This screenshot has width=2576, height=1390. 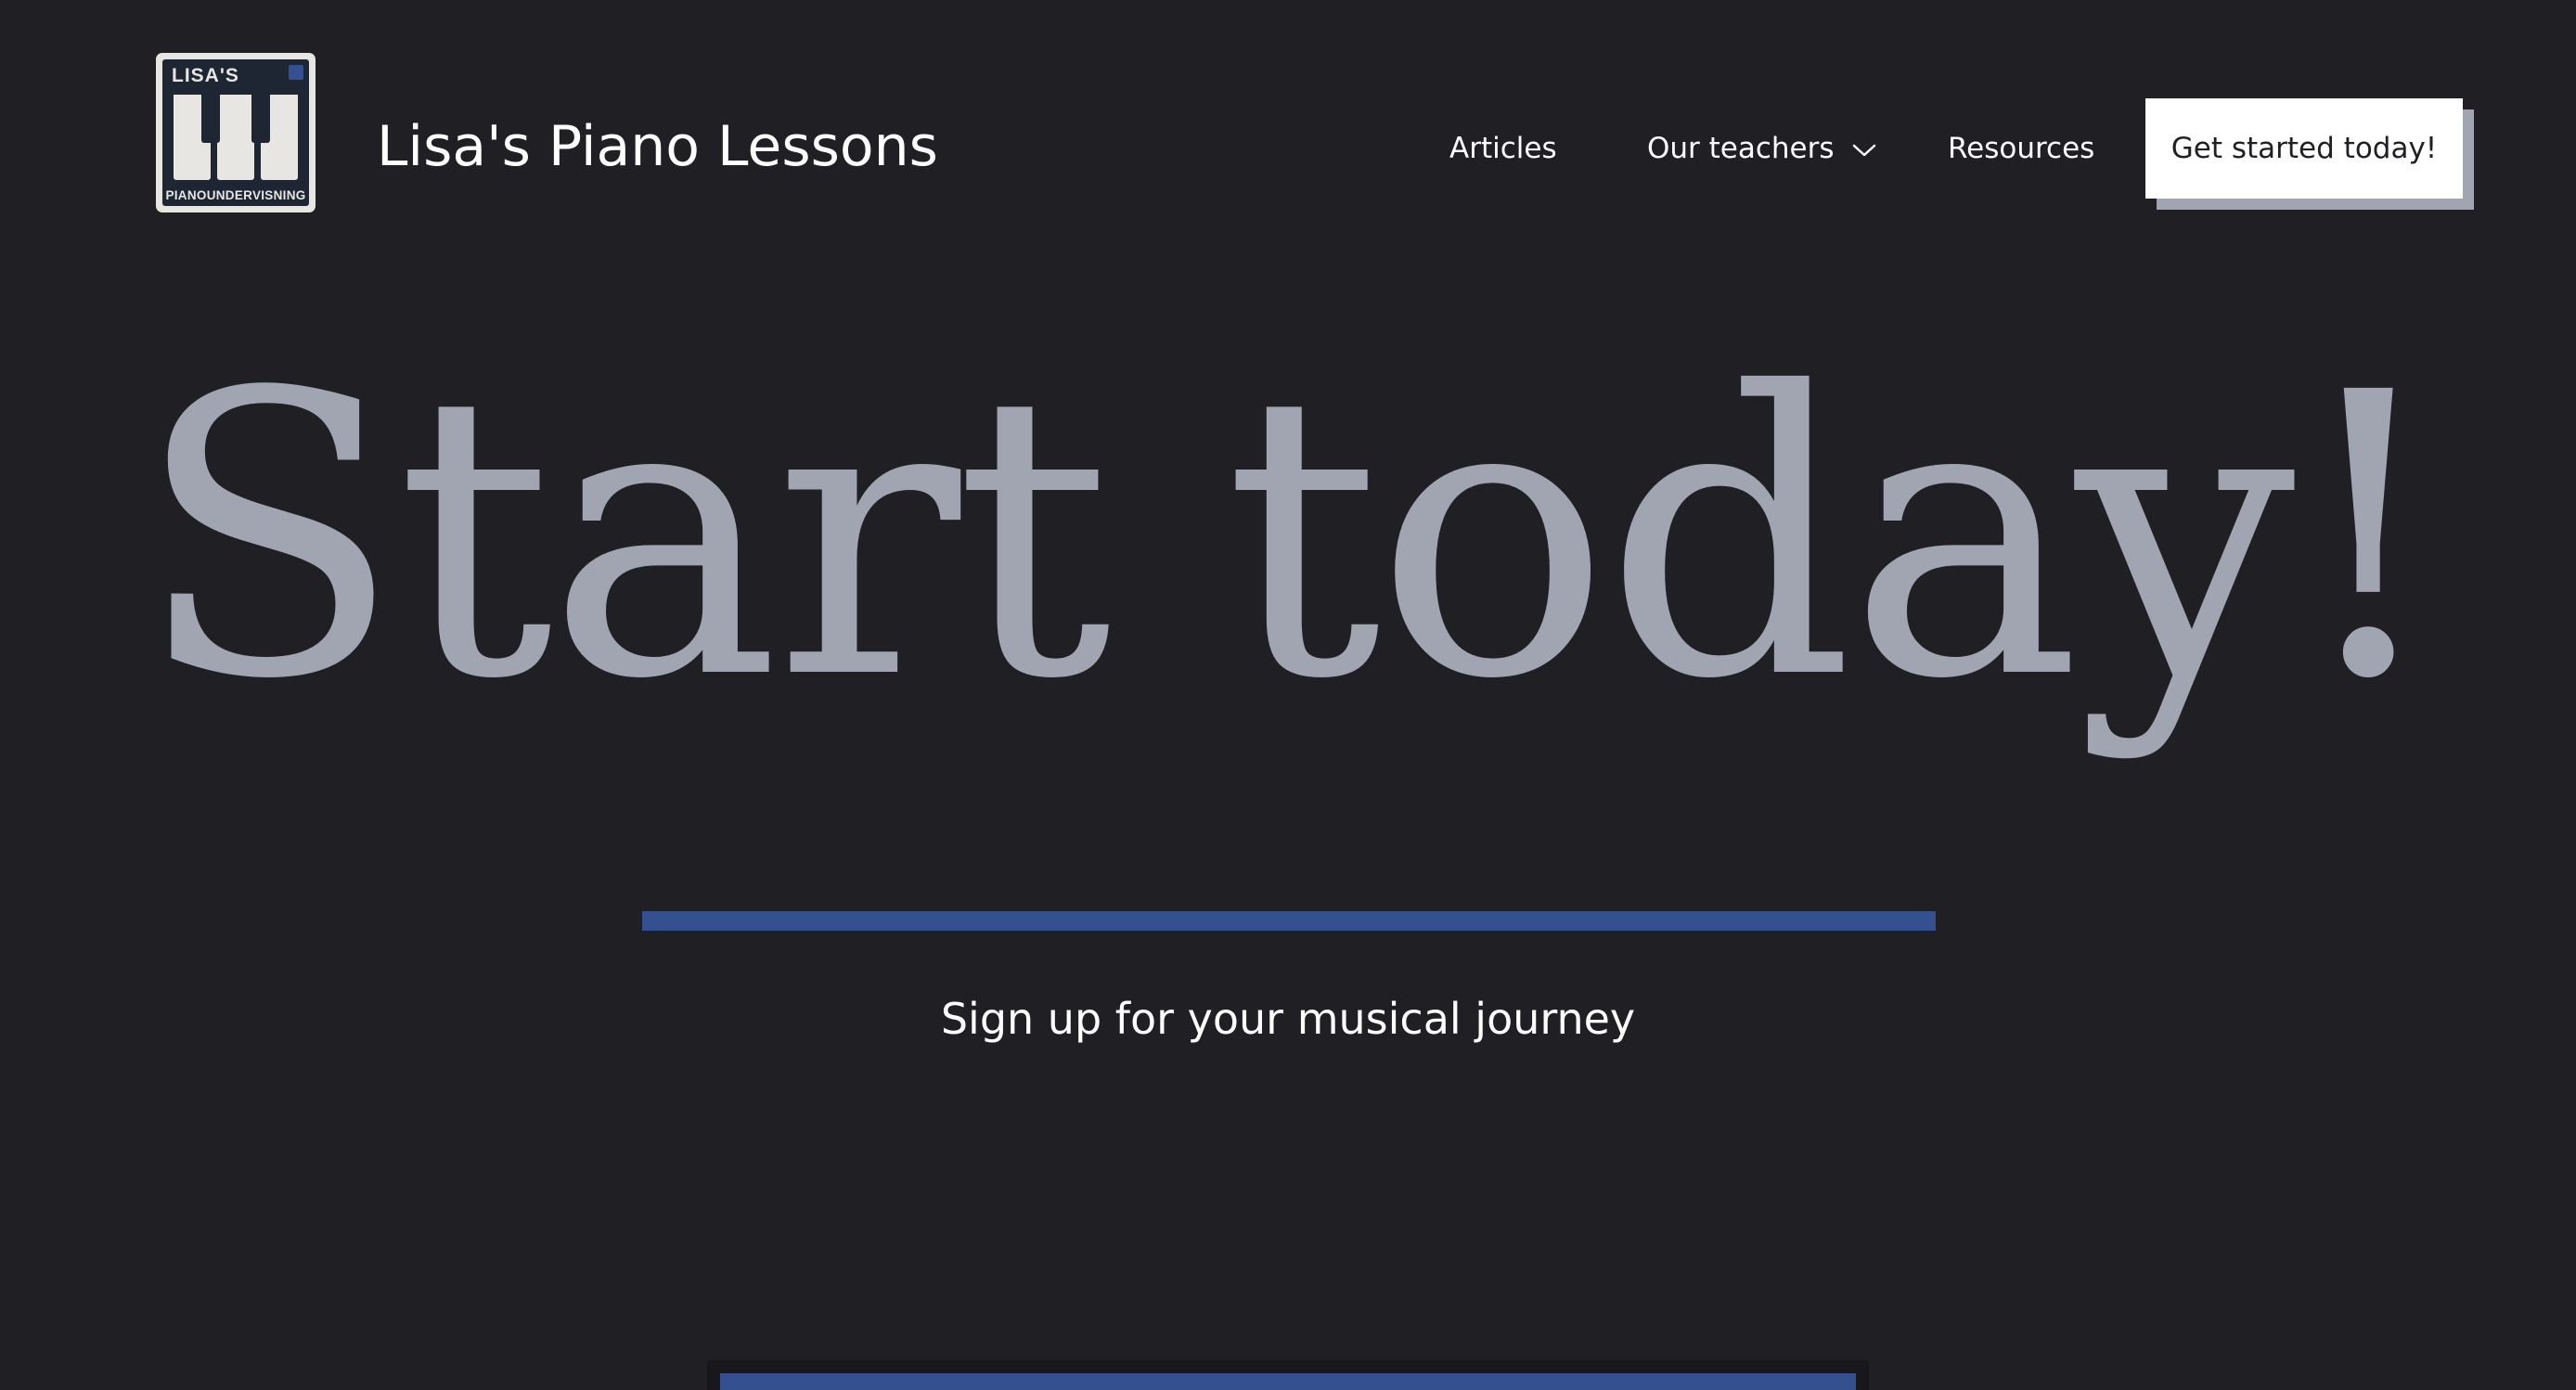 I want to click on chevron-down-icon, so click(x=1865, y=150).